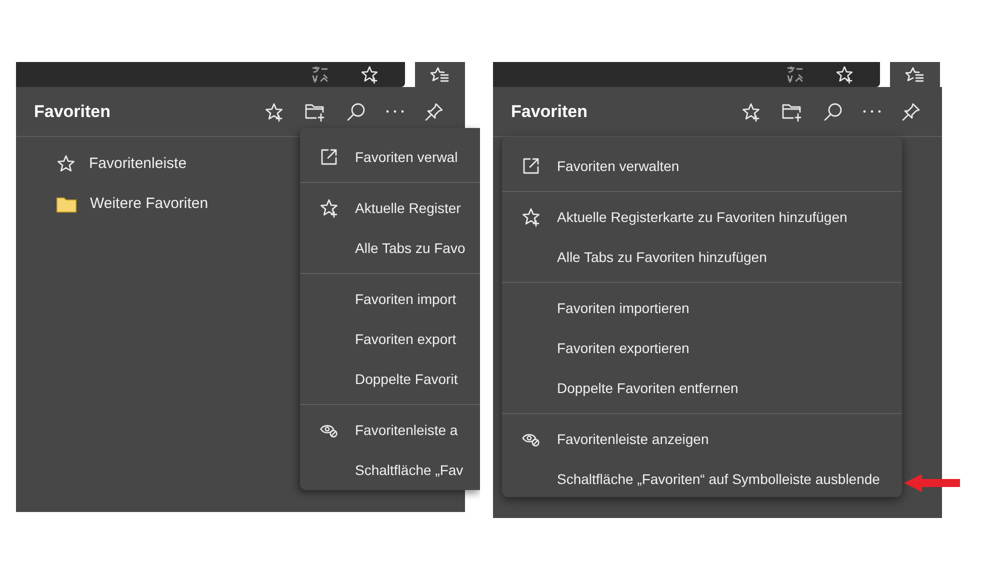 This screenshot has width=999, height=581. Describe the element at coordinates (390, 379) in the screenshot. I see `menu-item: Doppelte Favorit` at that location.